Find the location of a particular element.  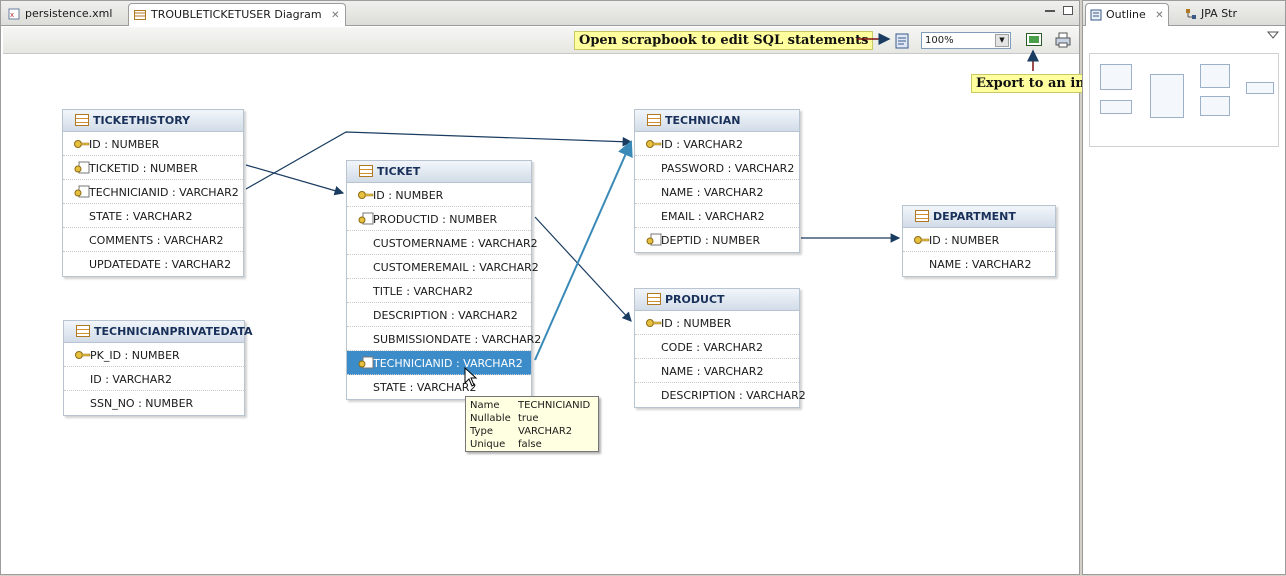

table-name: TICKET is located at coordinates (399, 171).